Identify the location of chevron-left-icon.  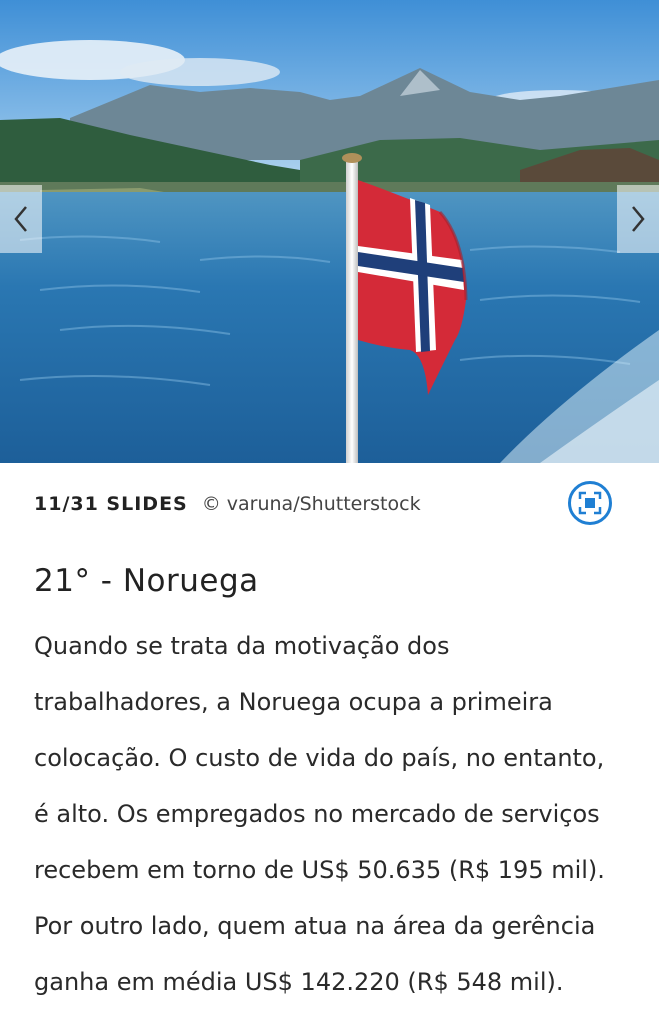
(20, 219).